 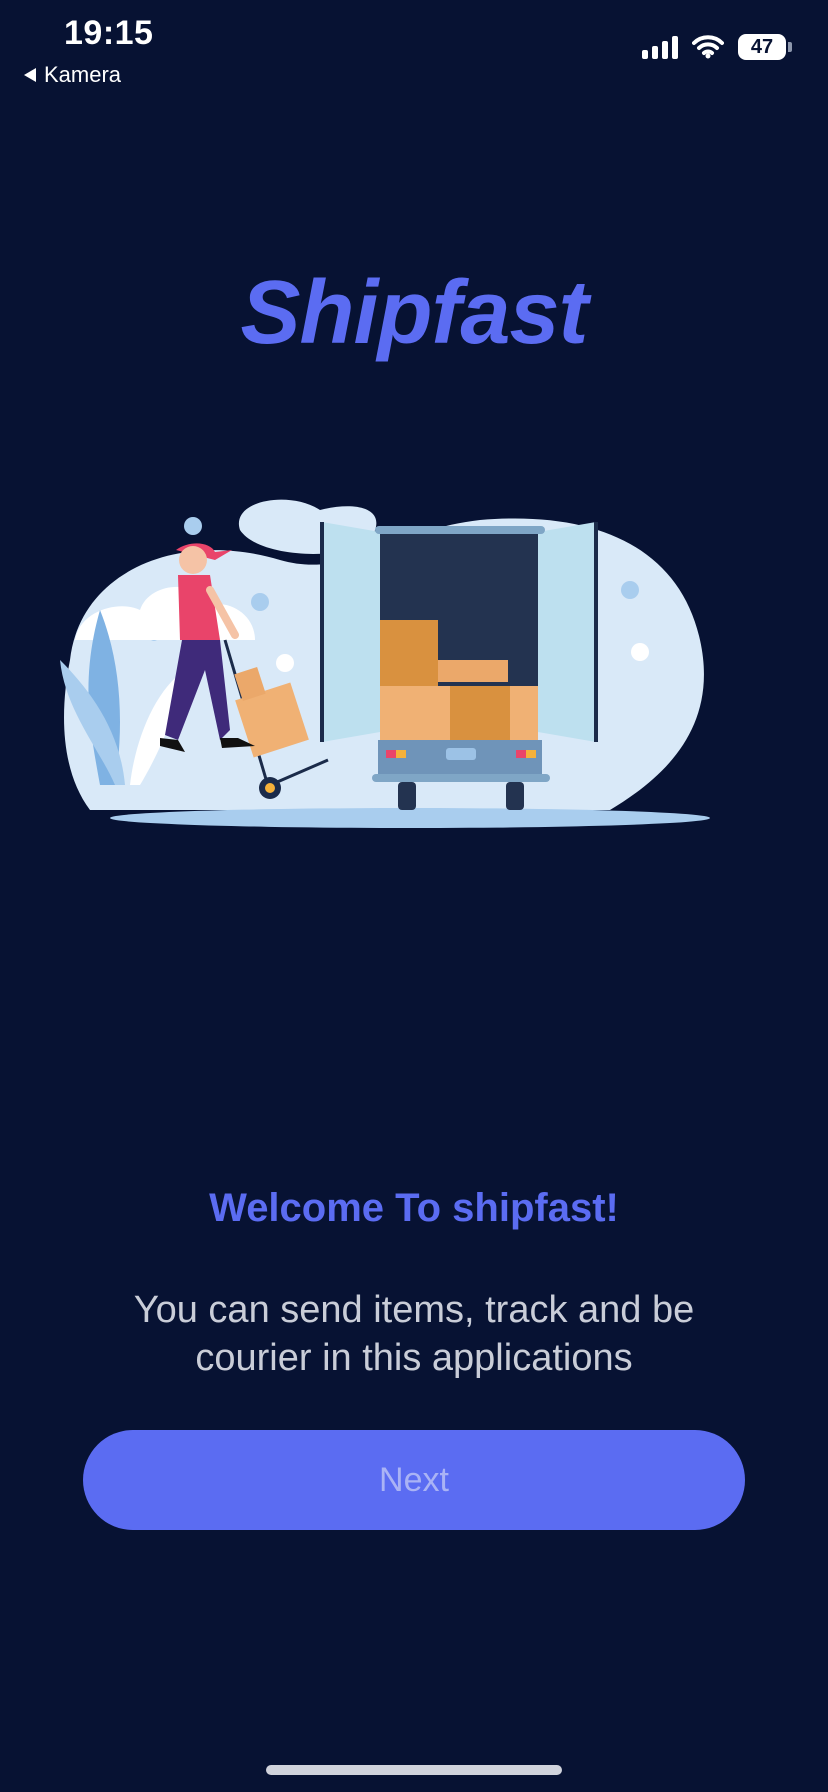 I want to click on courier-delivery-illustration, so click(x=385, y=663).